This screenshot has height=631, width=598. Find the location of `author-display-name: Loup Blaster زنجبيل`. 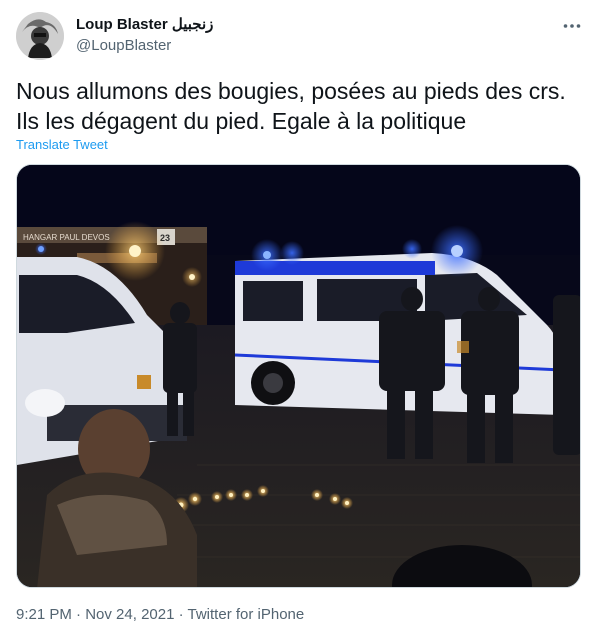

author-display-name: Loup Blaster زنجبيل is located at coordinates (144, 24).